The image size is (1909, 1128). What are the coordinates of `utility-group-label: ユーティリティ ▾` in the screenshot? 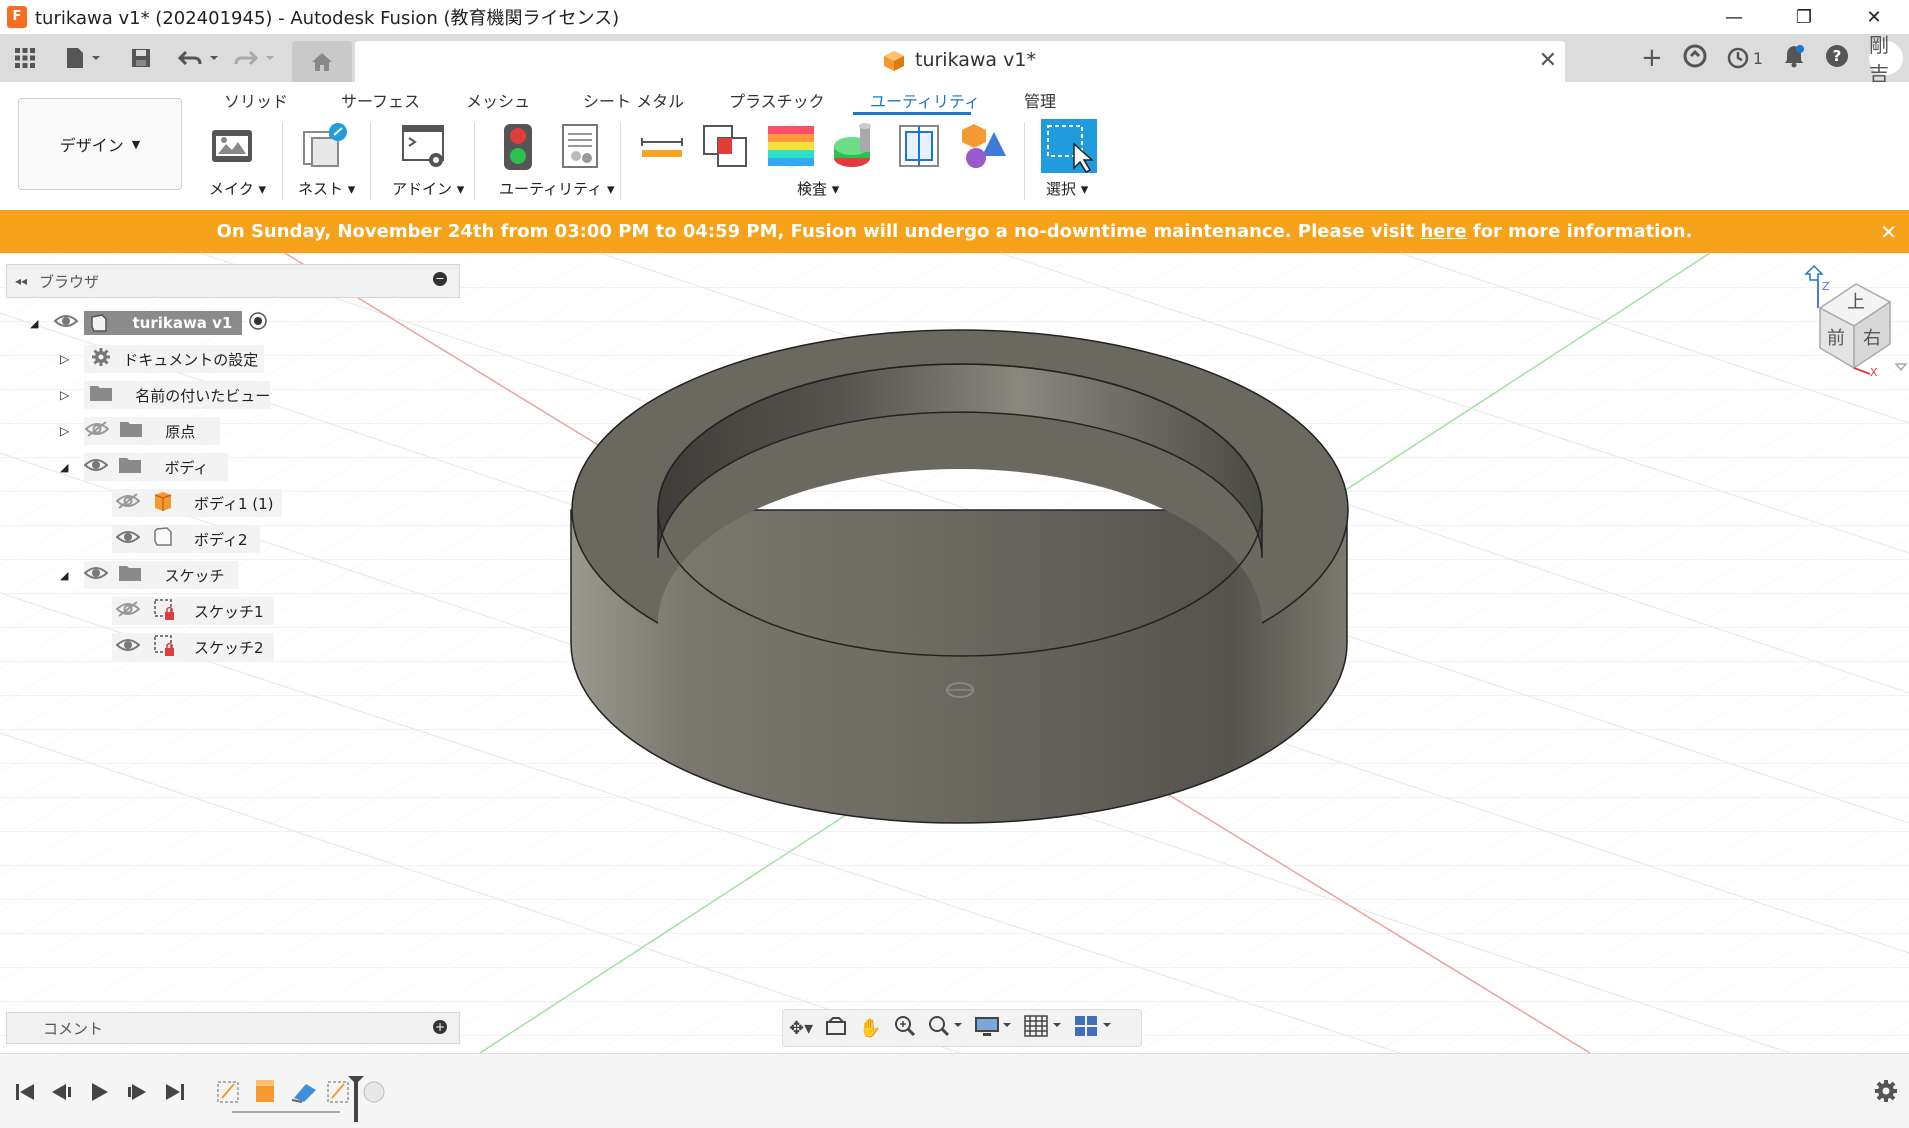 It's located at (557, 188).